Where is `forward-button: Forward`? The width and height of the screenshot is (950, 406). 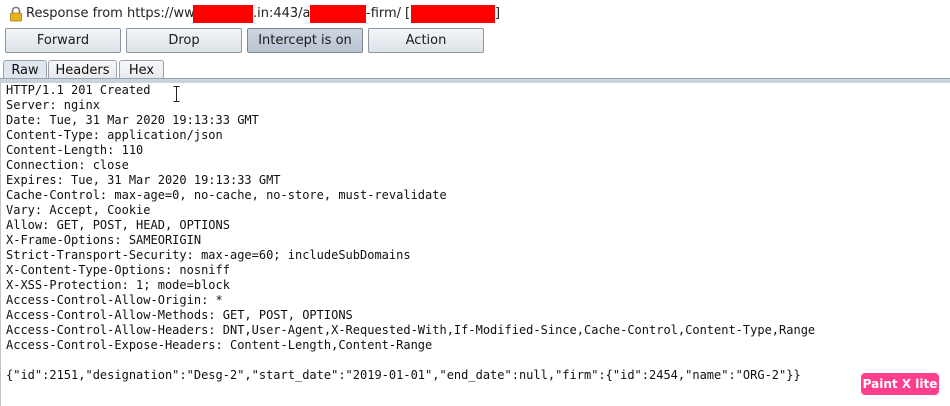 forward-button: Forward is located at coordinates (63, 40).